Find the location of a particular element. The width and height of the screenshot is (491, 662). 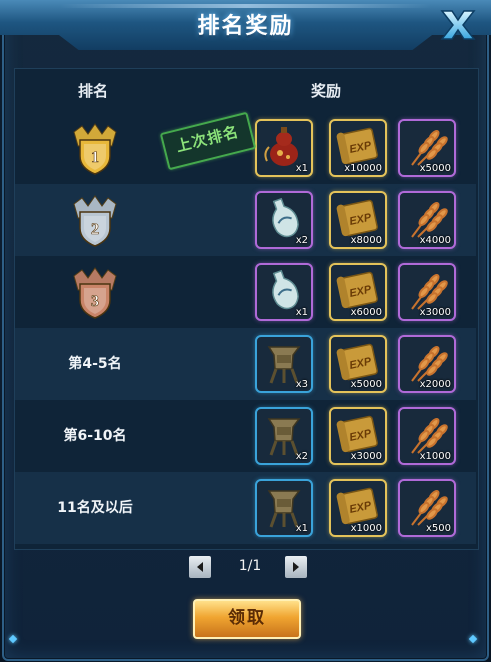

reward-item-slot: EXP x10000 is located at coordinates (358, 148).